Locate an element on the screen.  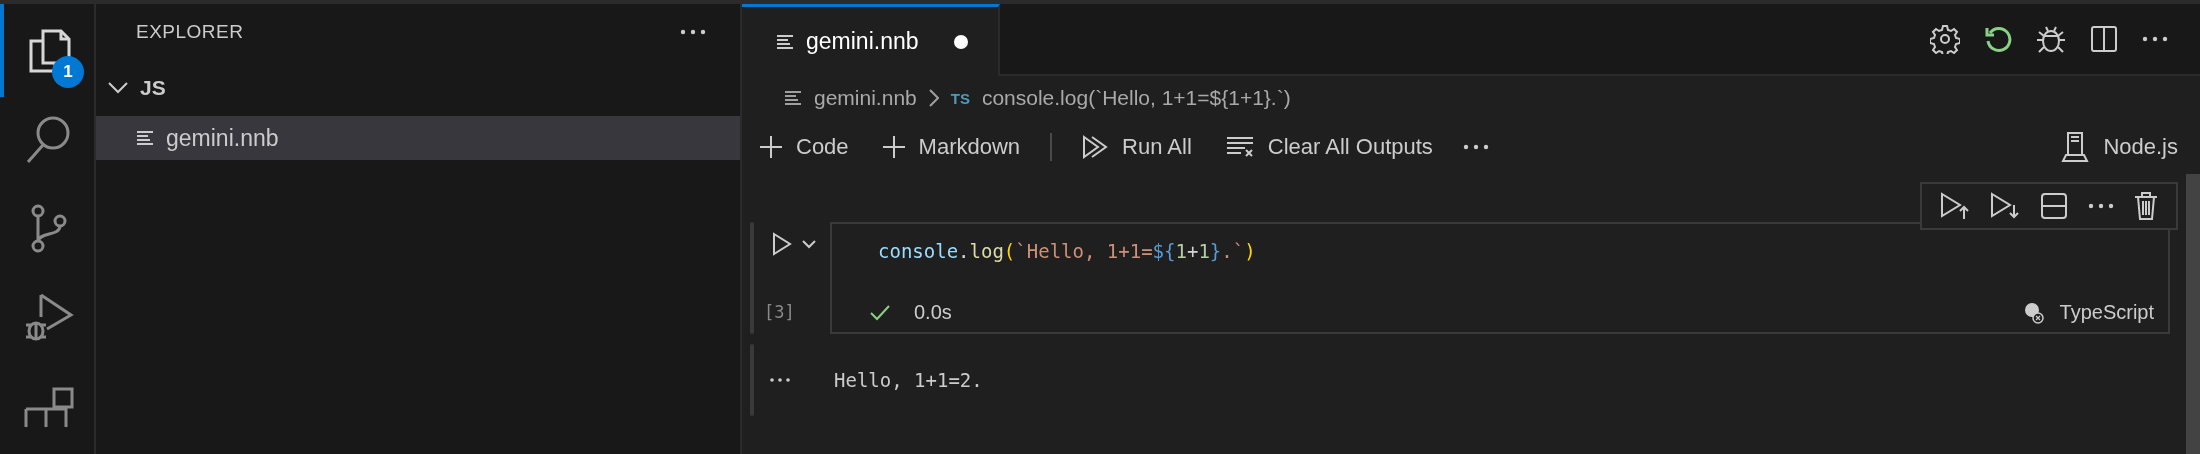
run-above-icon is located at coordinates (1955, 206).